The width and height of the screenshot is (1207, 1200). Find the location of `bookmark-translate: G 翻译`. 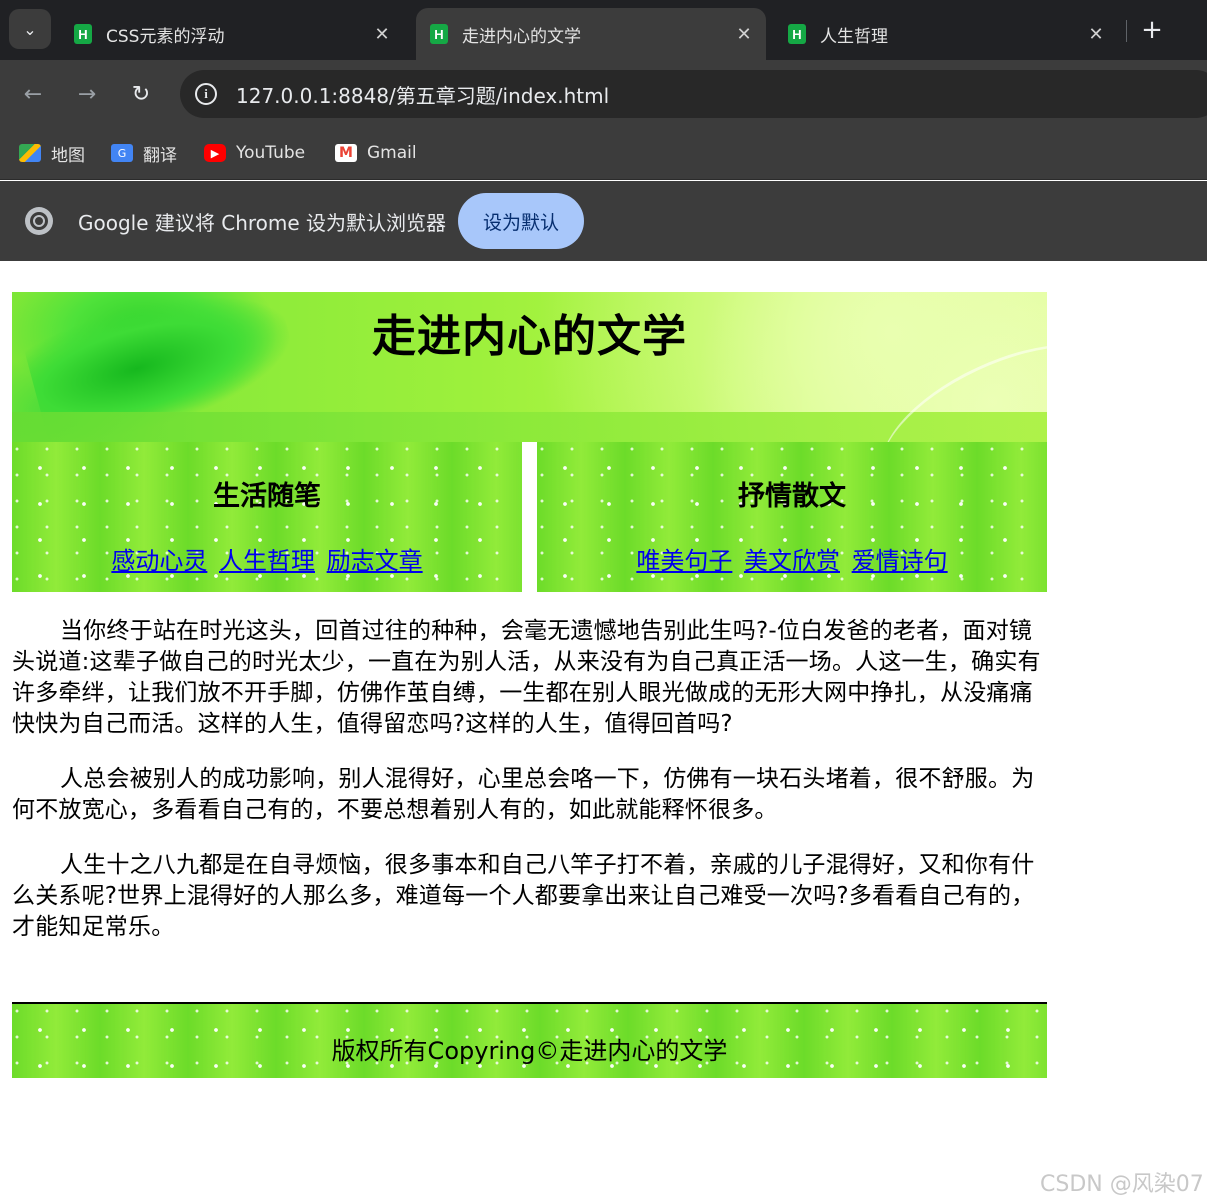

bookmark-translate: G 翻译 is located at coordinates (144, 153).